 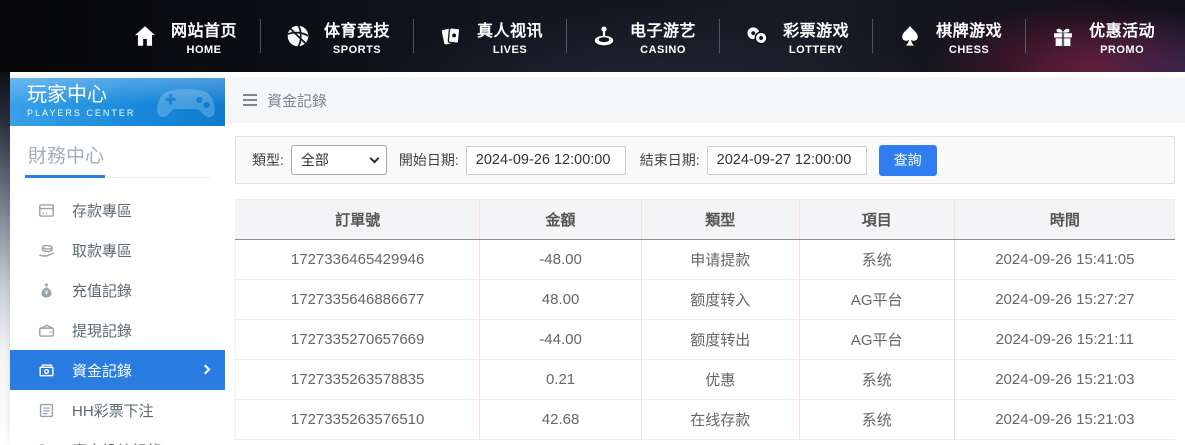 I want to click on query-button: 查詢, so click(x=907, y=160).